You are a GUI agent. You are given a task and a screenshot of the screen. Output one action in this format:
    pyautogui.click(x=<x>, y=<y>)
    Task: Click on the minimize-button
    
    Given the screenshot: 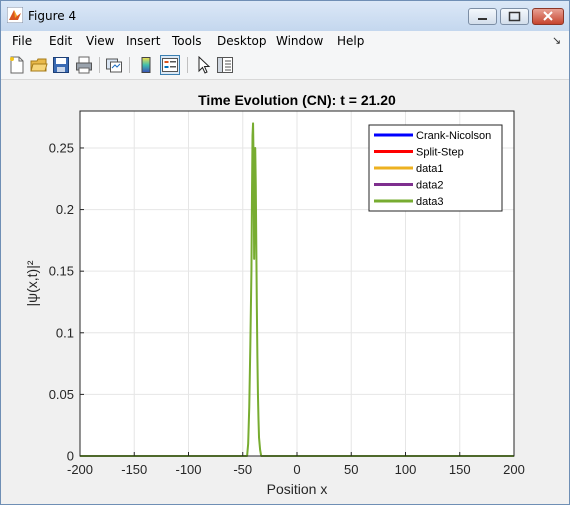 What is the action you would take?
    pyautogui.click(x=482, y=16)
    